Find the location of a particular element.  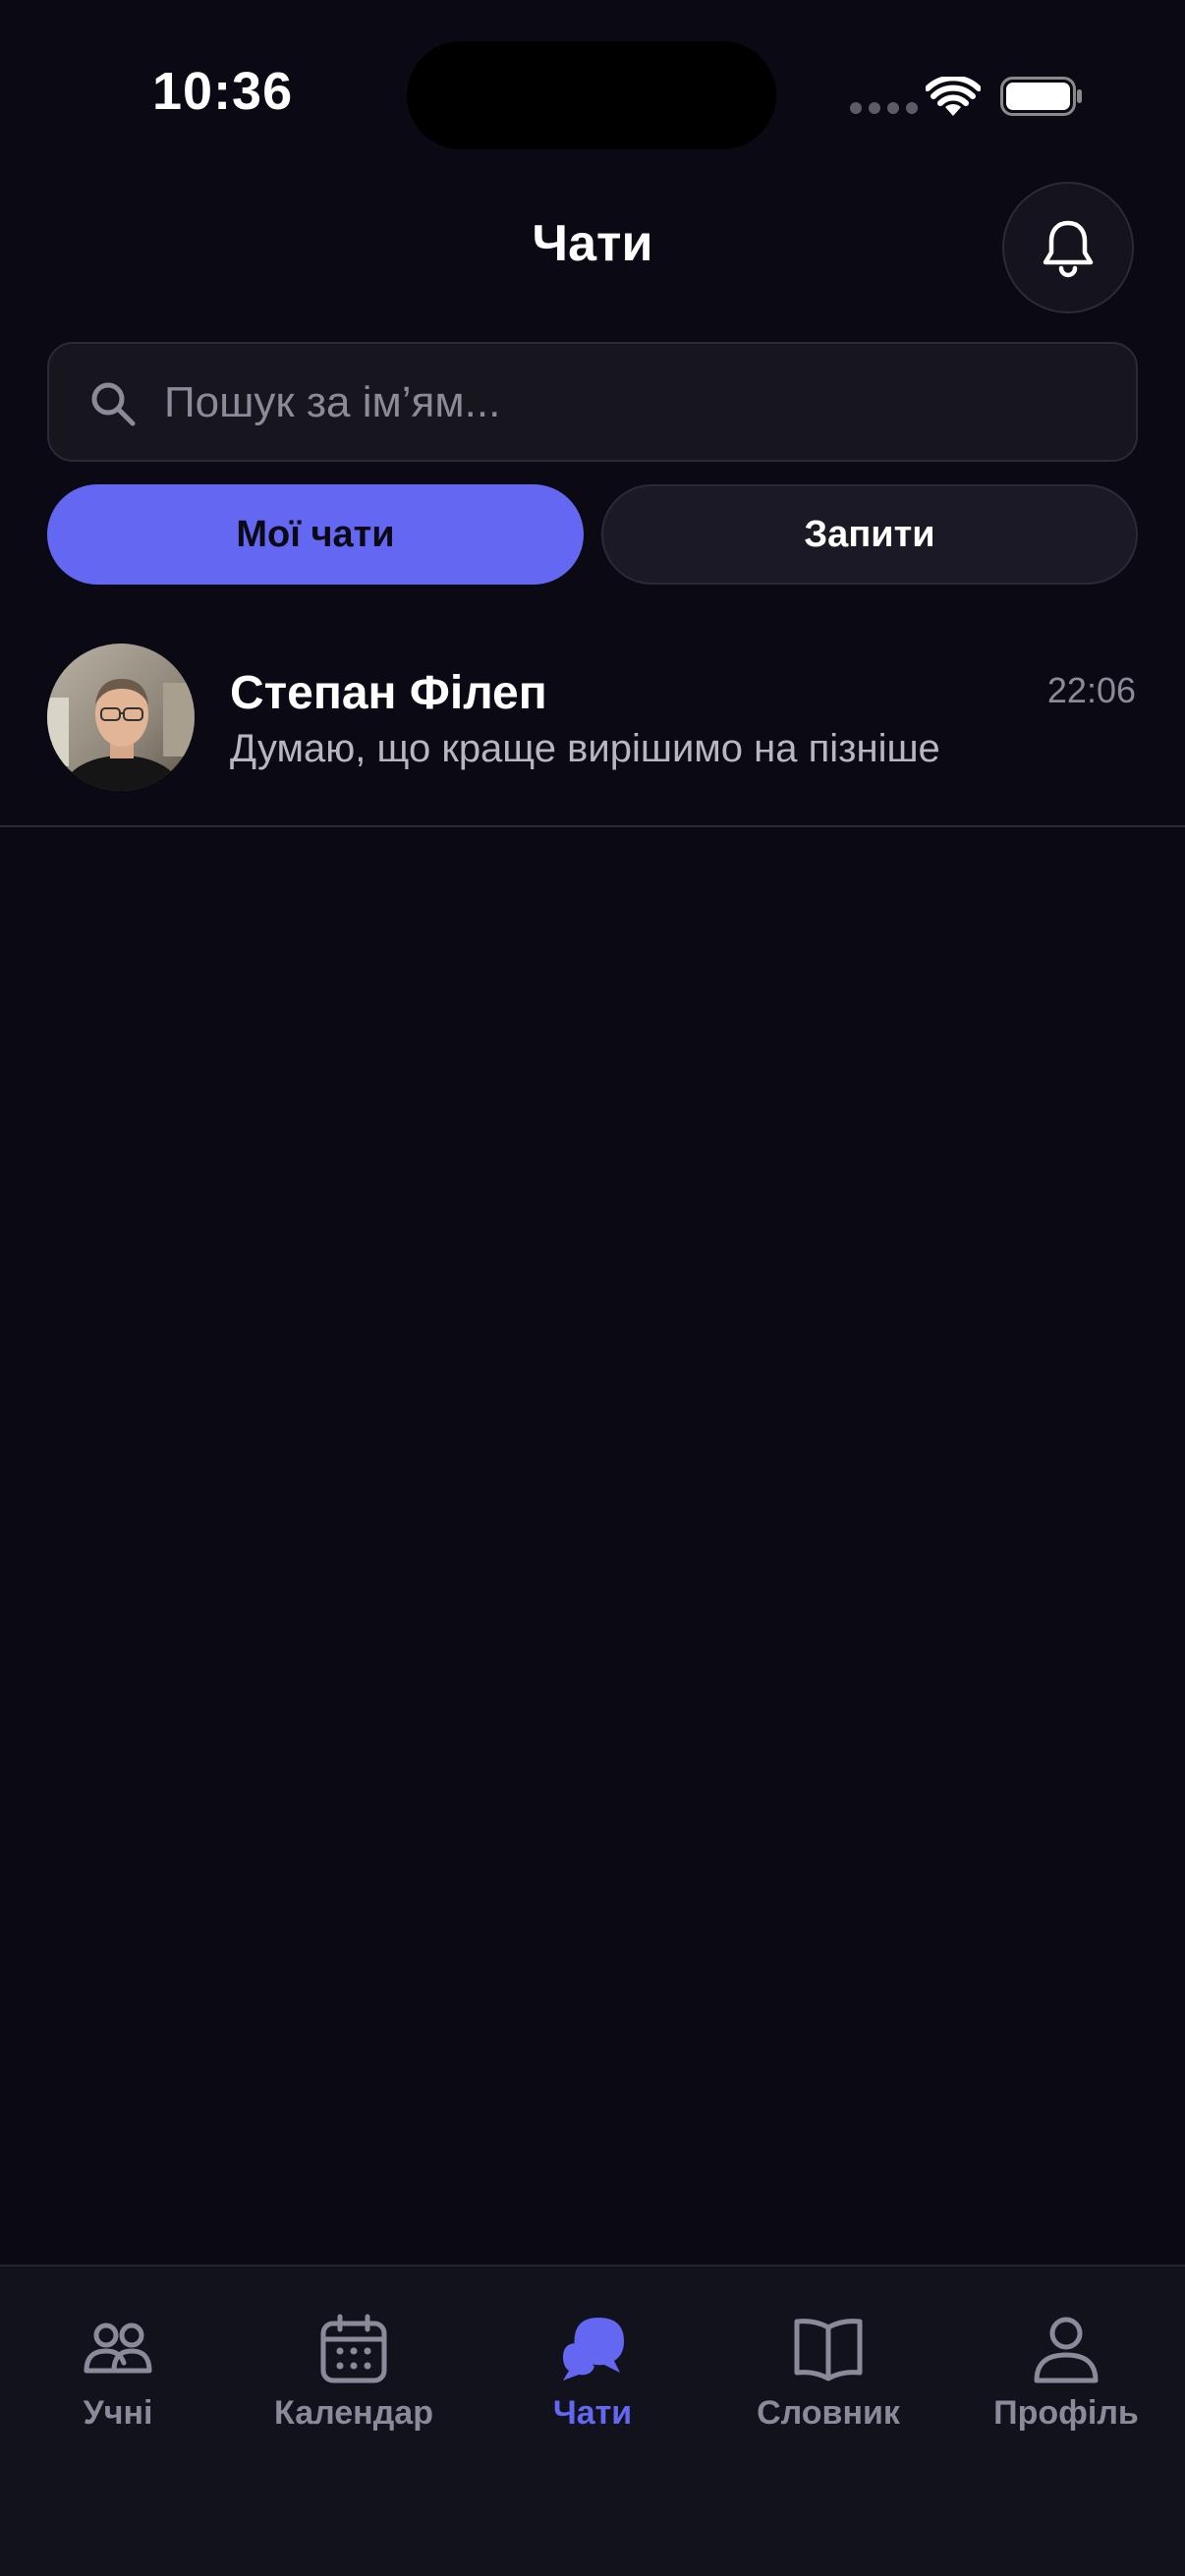

nav-label-profile: Профіль is located at coordinates (1066, 2413).